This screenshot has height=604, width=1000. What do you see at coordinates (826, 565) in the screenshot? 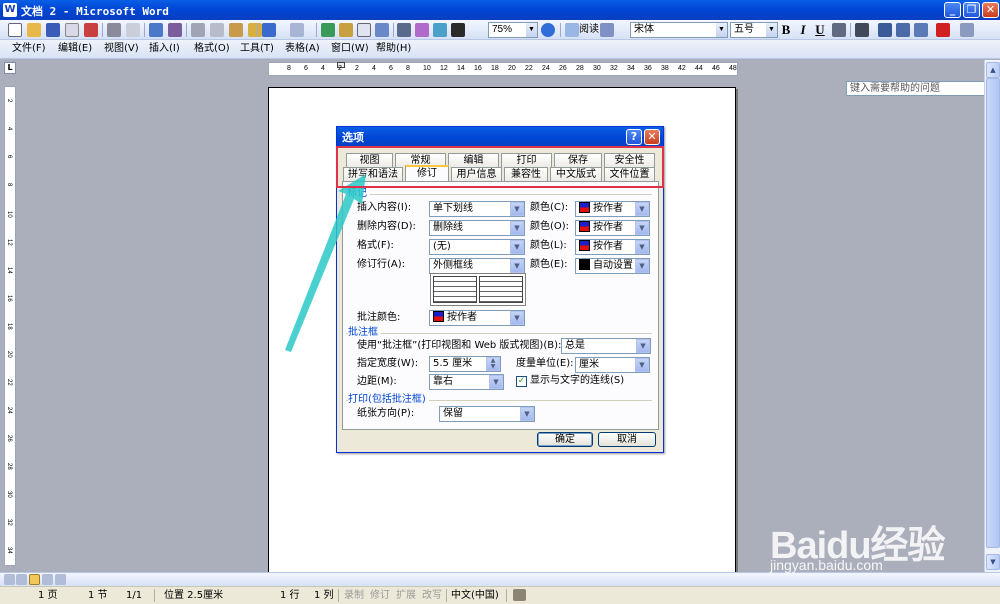
I see `watermark-url: jingyan.baidu.com` at bounding box center [826, 565].